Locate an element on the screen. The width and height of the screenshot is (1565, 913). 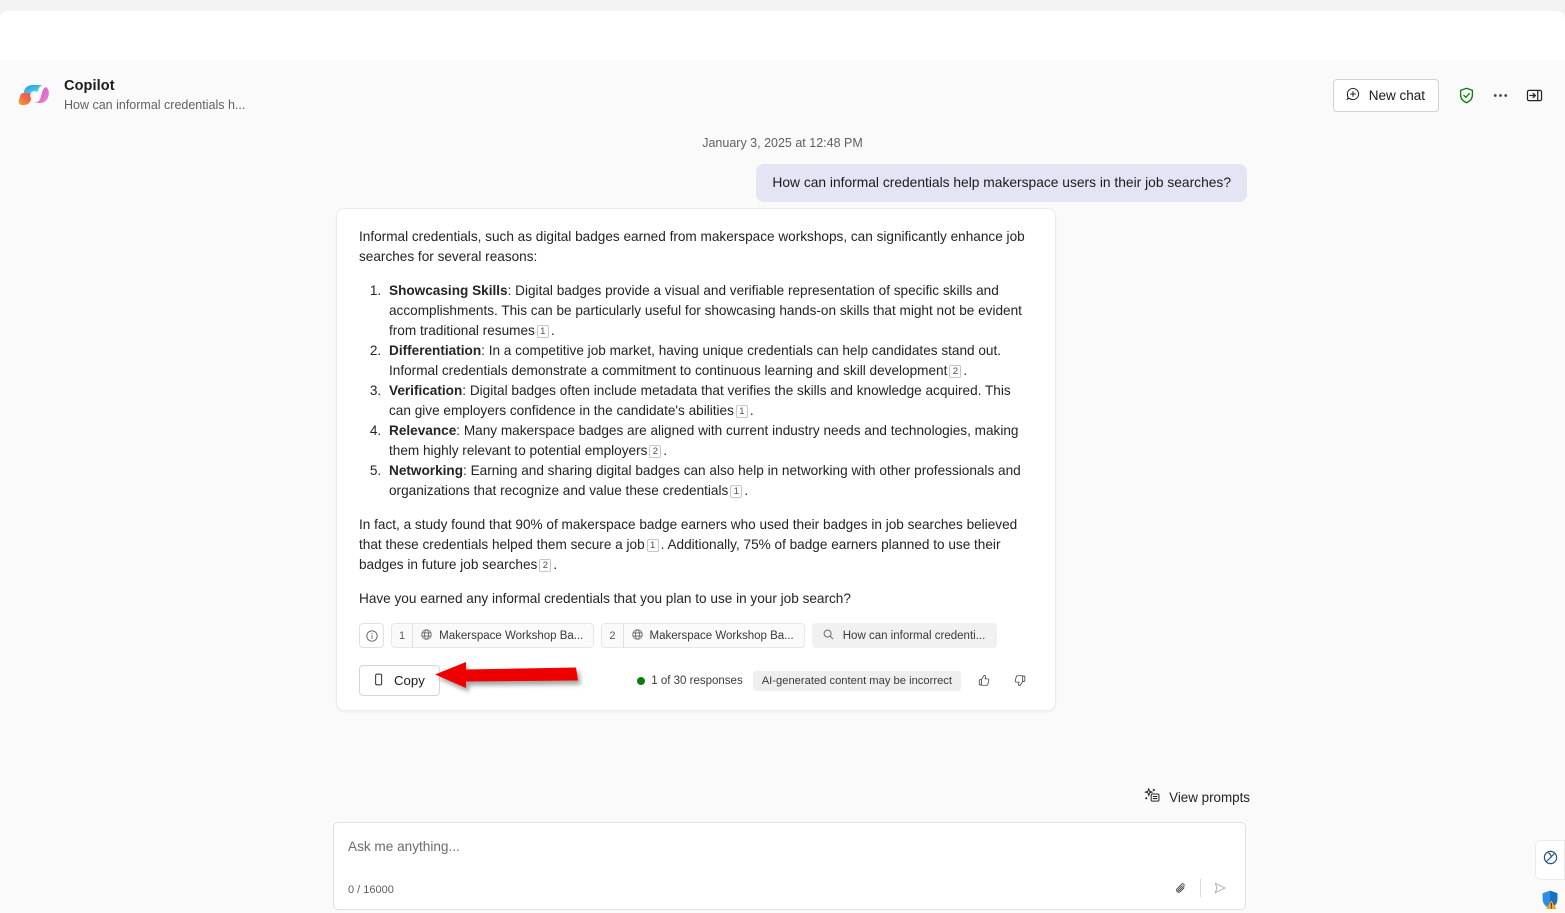
copilot-logo is located at coordinates (35, 96).